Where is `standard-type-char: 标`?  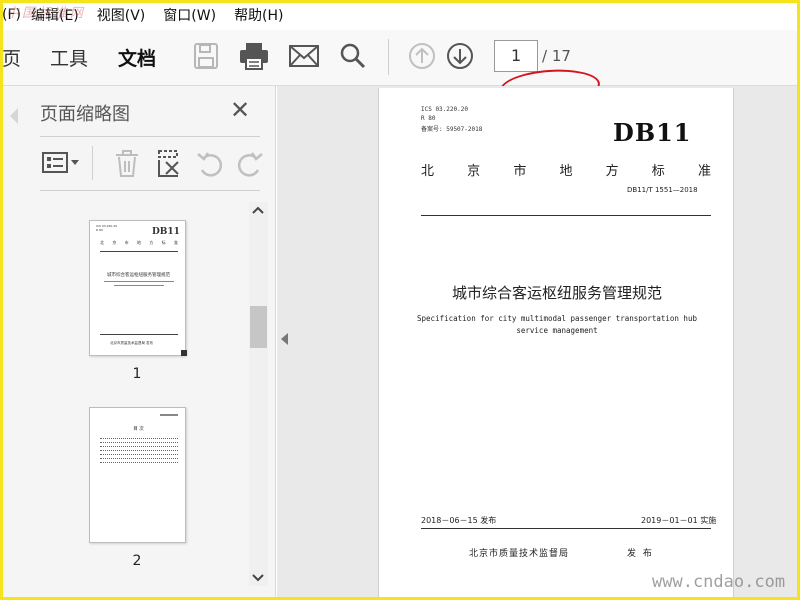
standard-type-char: 标 is located at coordinates (658, 171).